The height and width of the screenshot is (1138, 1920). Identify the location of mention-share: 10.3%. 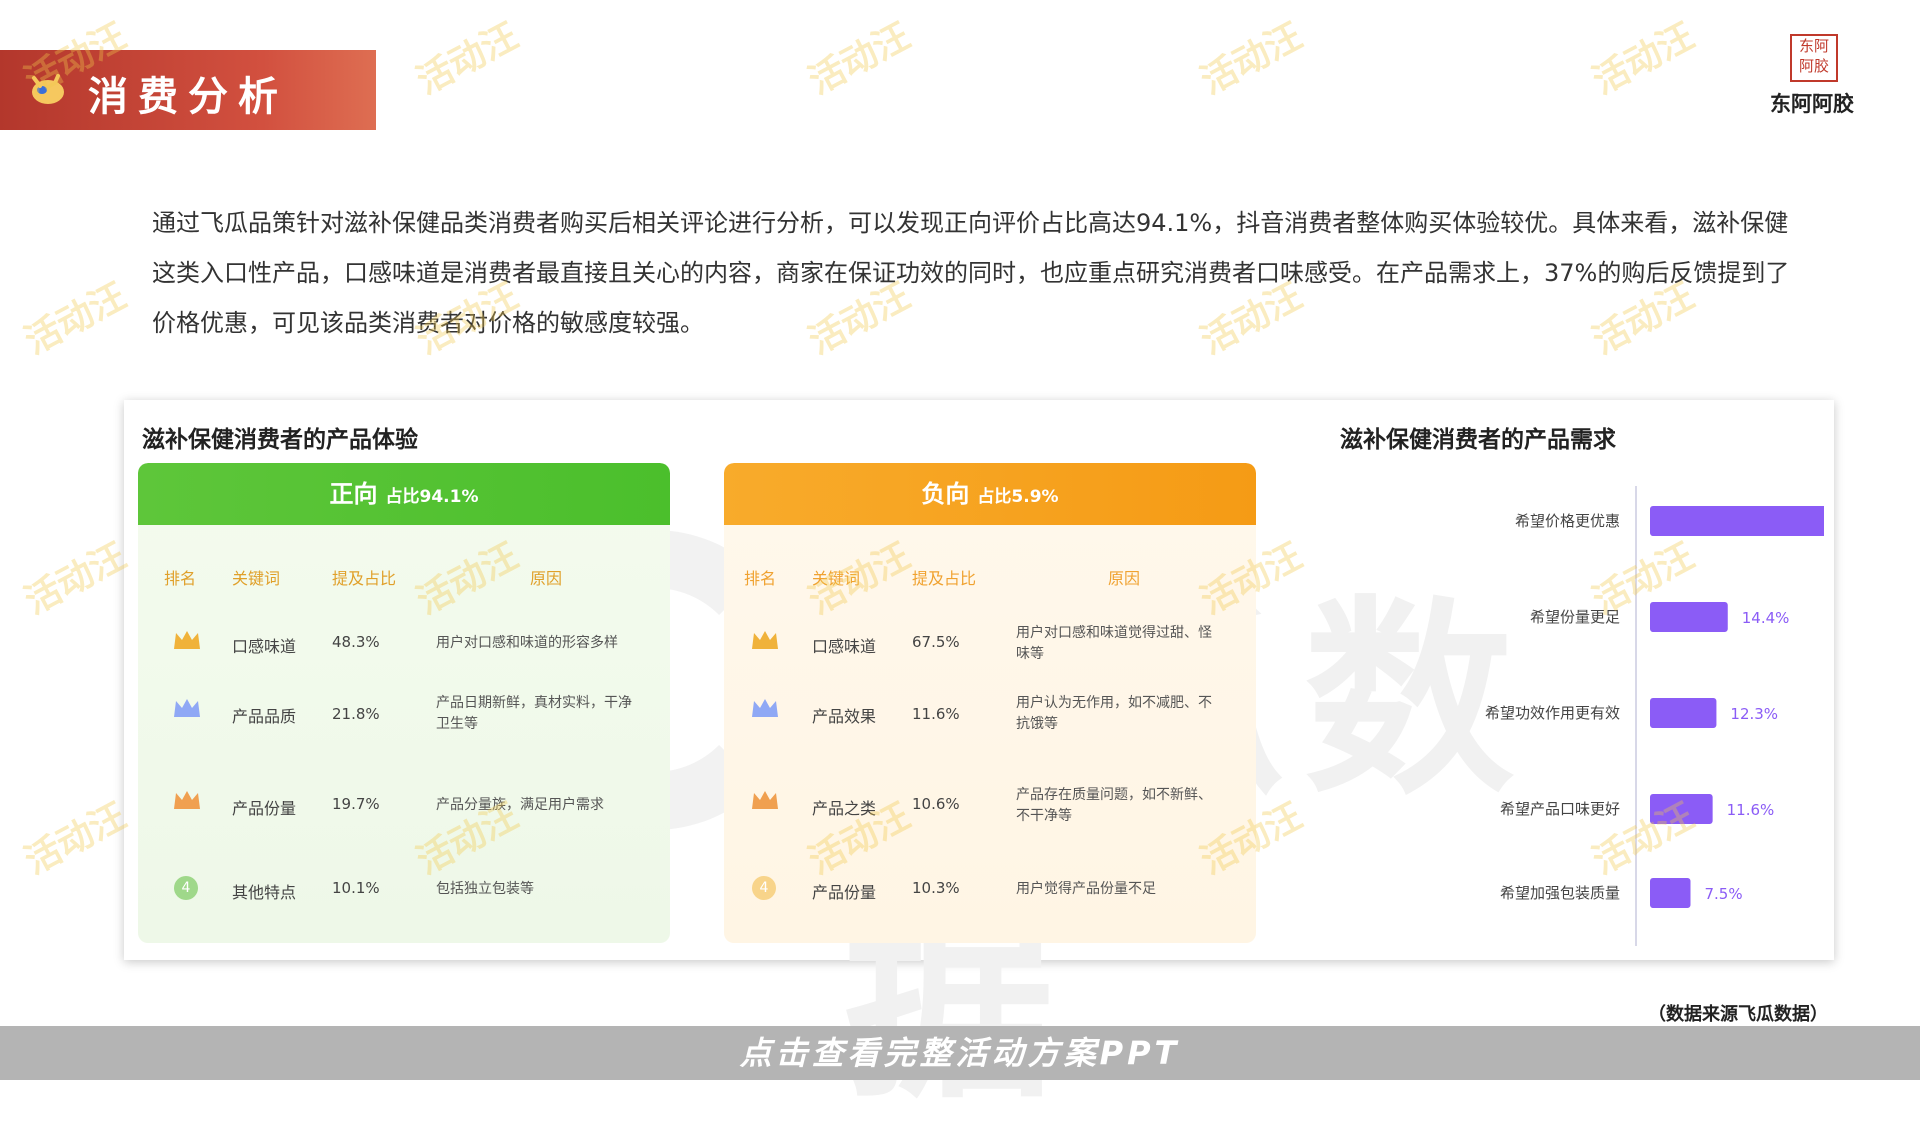
(936, 888).